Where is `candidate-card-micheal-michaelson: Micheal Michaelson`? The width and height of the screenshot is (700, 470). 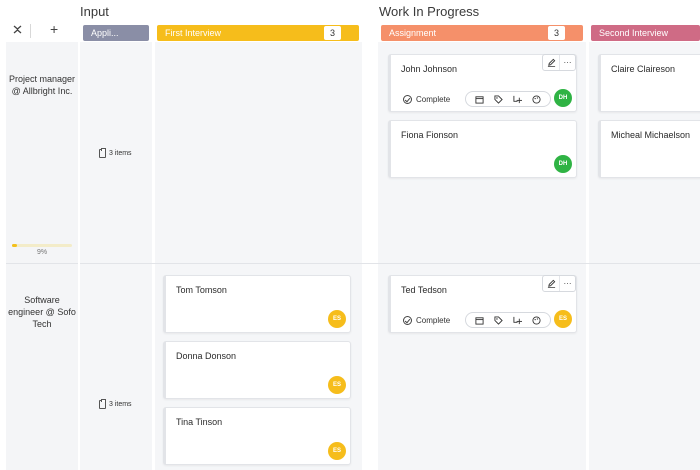
candidate-card-micheal-michaelson: Micheal Michaelson is located at coordinates (649, 149).